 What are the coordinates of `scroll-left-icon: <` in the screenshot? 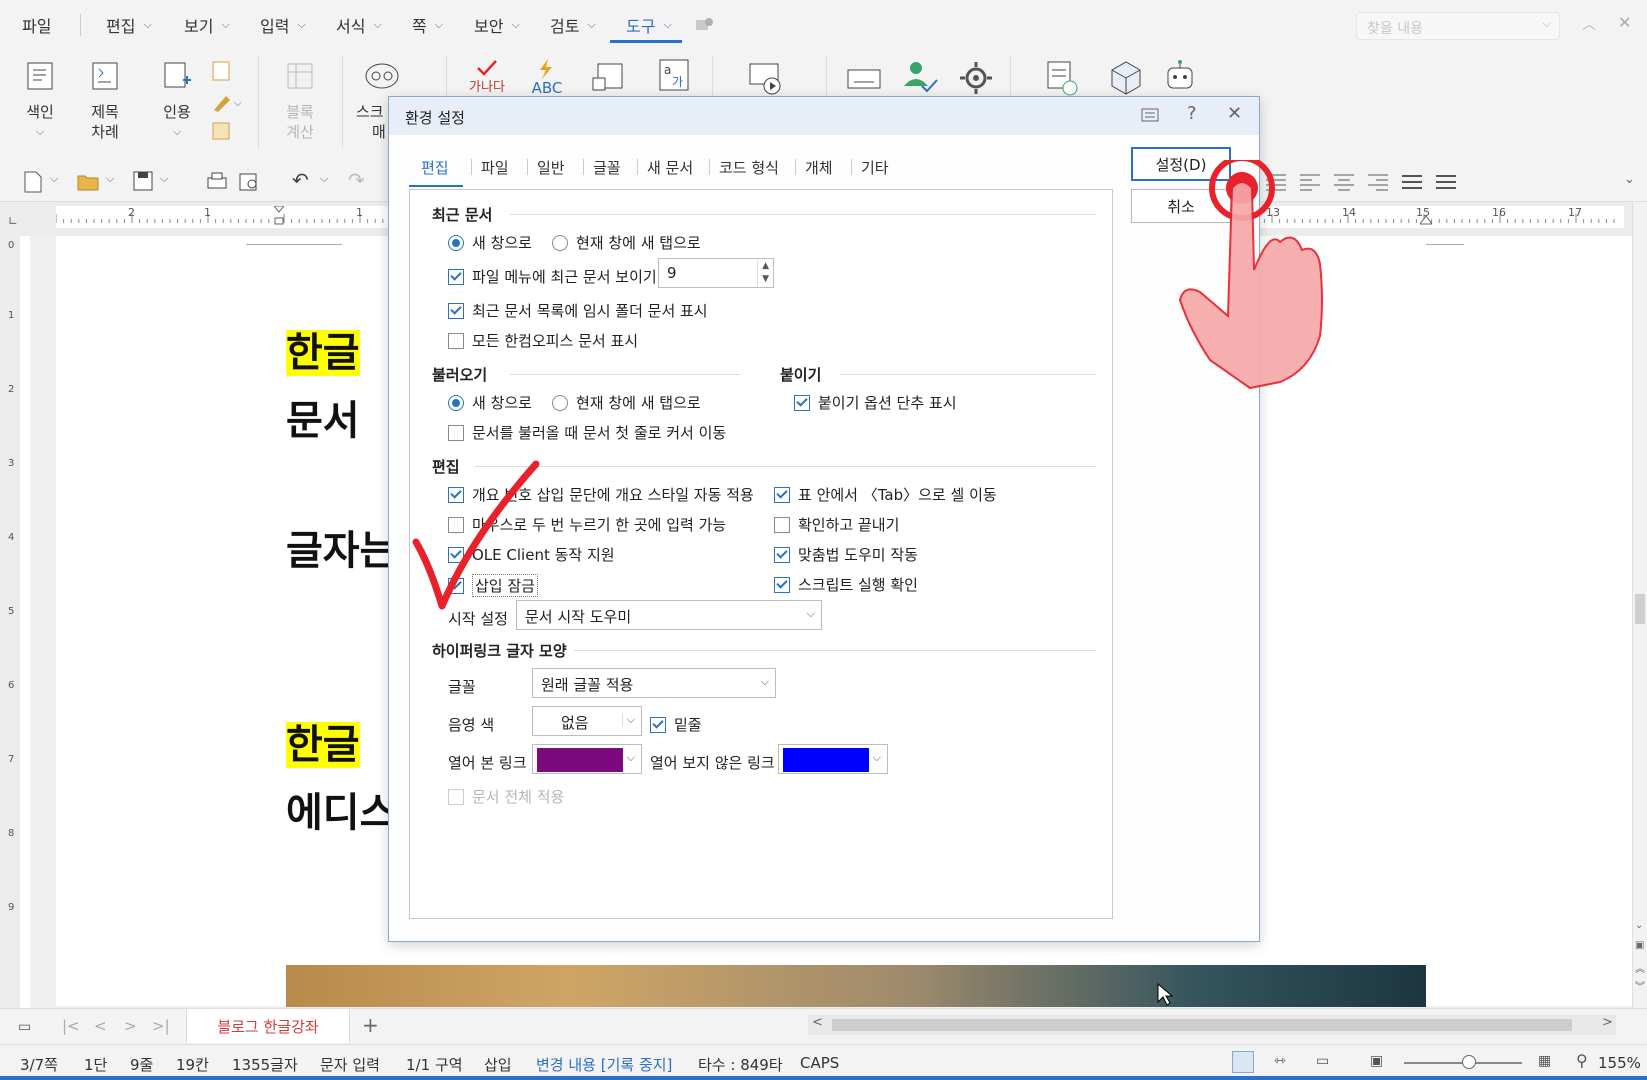 It's located at (817, 1022).